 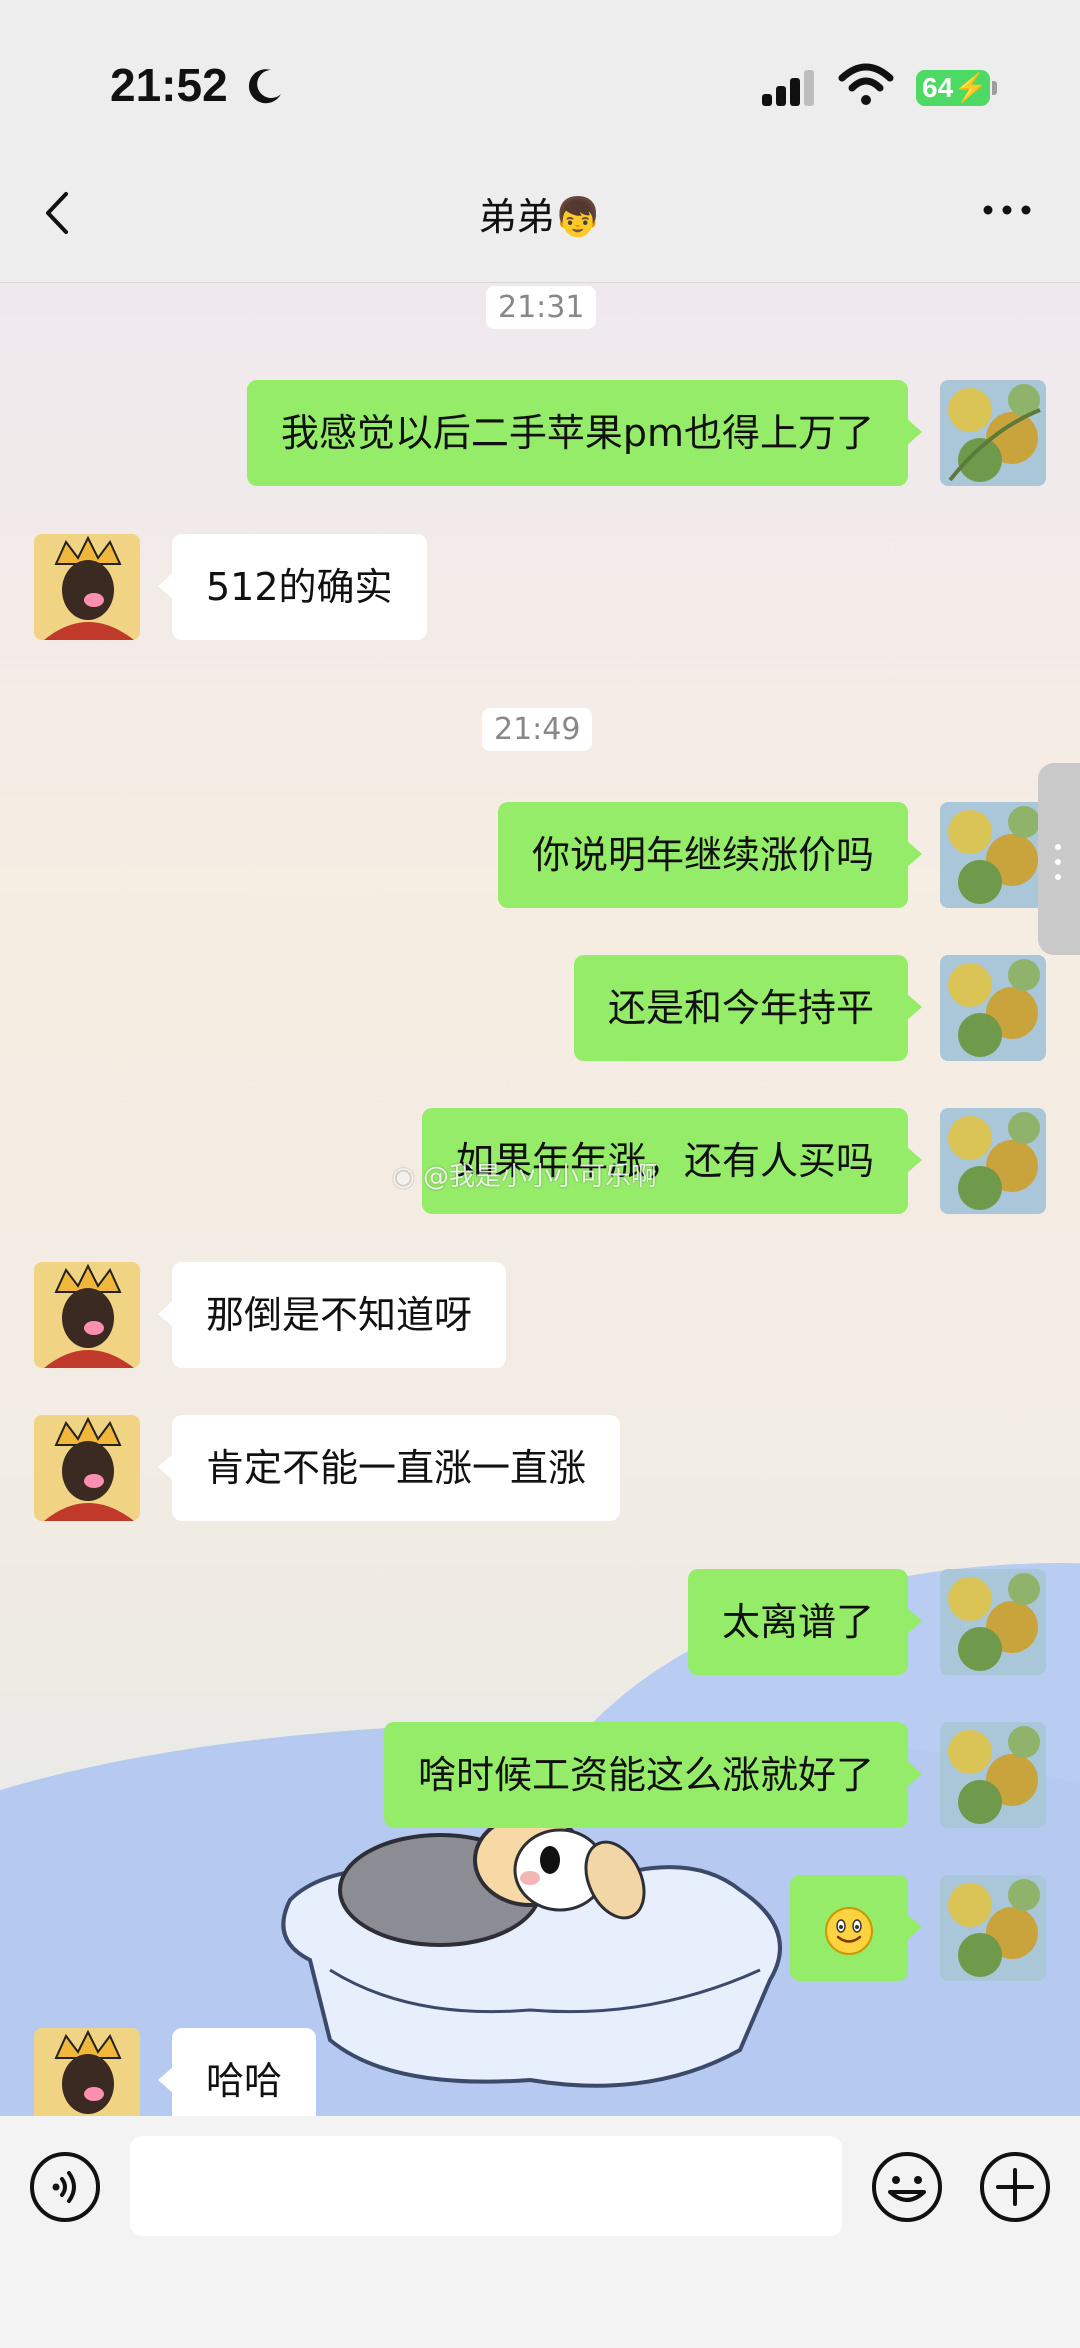 What do you see at coordinates (938, 87) in the screenshot?
I see `battery-level: 64` at bounding box center [938, 87].